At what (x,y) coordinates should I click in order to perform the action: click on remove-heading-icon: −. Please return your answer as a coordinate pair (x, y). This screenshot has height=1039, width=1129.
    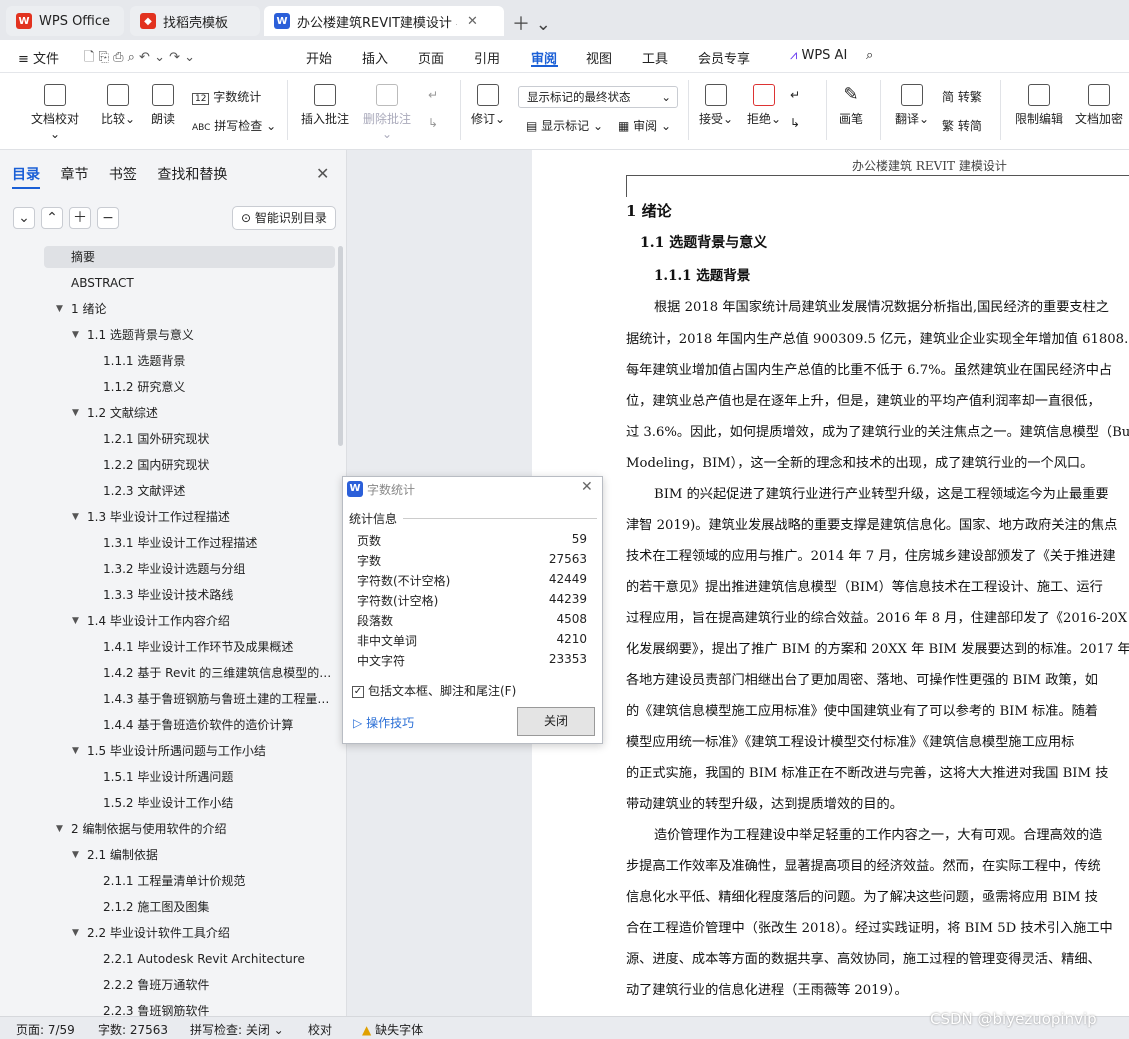
    Looking at the image, I should click on (108, 218).